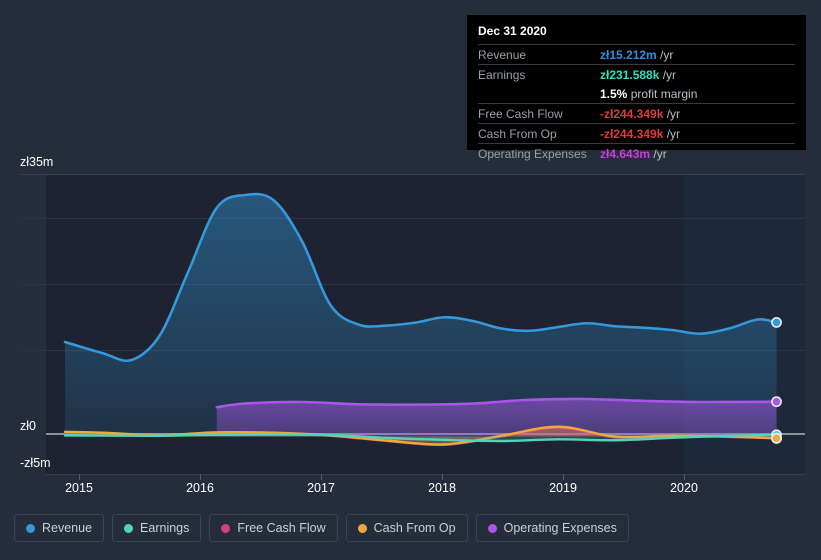 The height and width of the screenshot is (560, 821). Describe the element at coordinates (539, 54) in the screenshot. I see `tooltip-row-label: Revenue` at that location.